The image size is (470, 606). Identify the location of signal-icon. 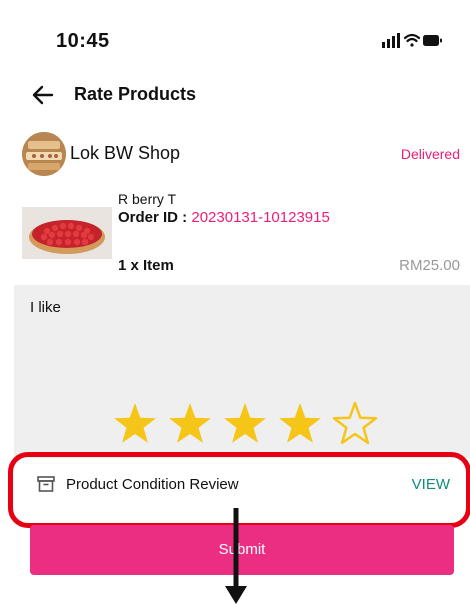
(391, 40).